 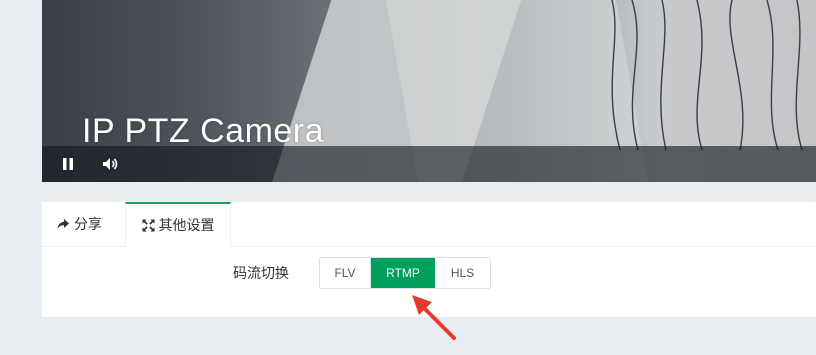 I want to click on pause-button, so click(x=68, y=164).